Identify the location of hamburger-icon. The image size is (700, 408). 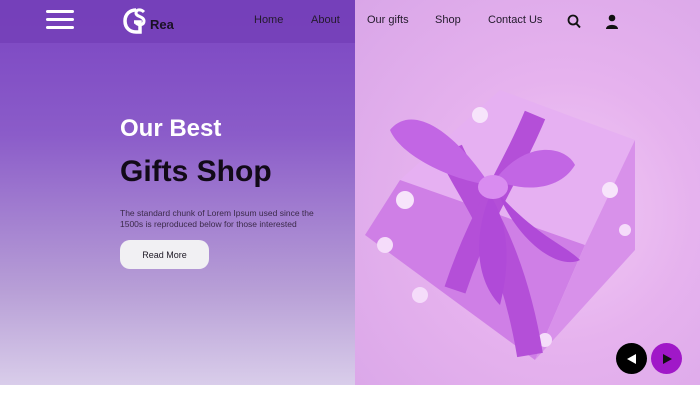
(60, 20).